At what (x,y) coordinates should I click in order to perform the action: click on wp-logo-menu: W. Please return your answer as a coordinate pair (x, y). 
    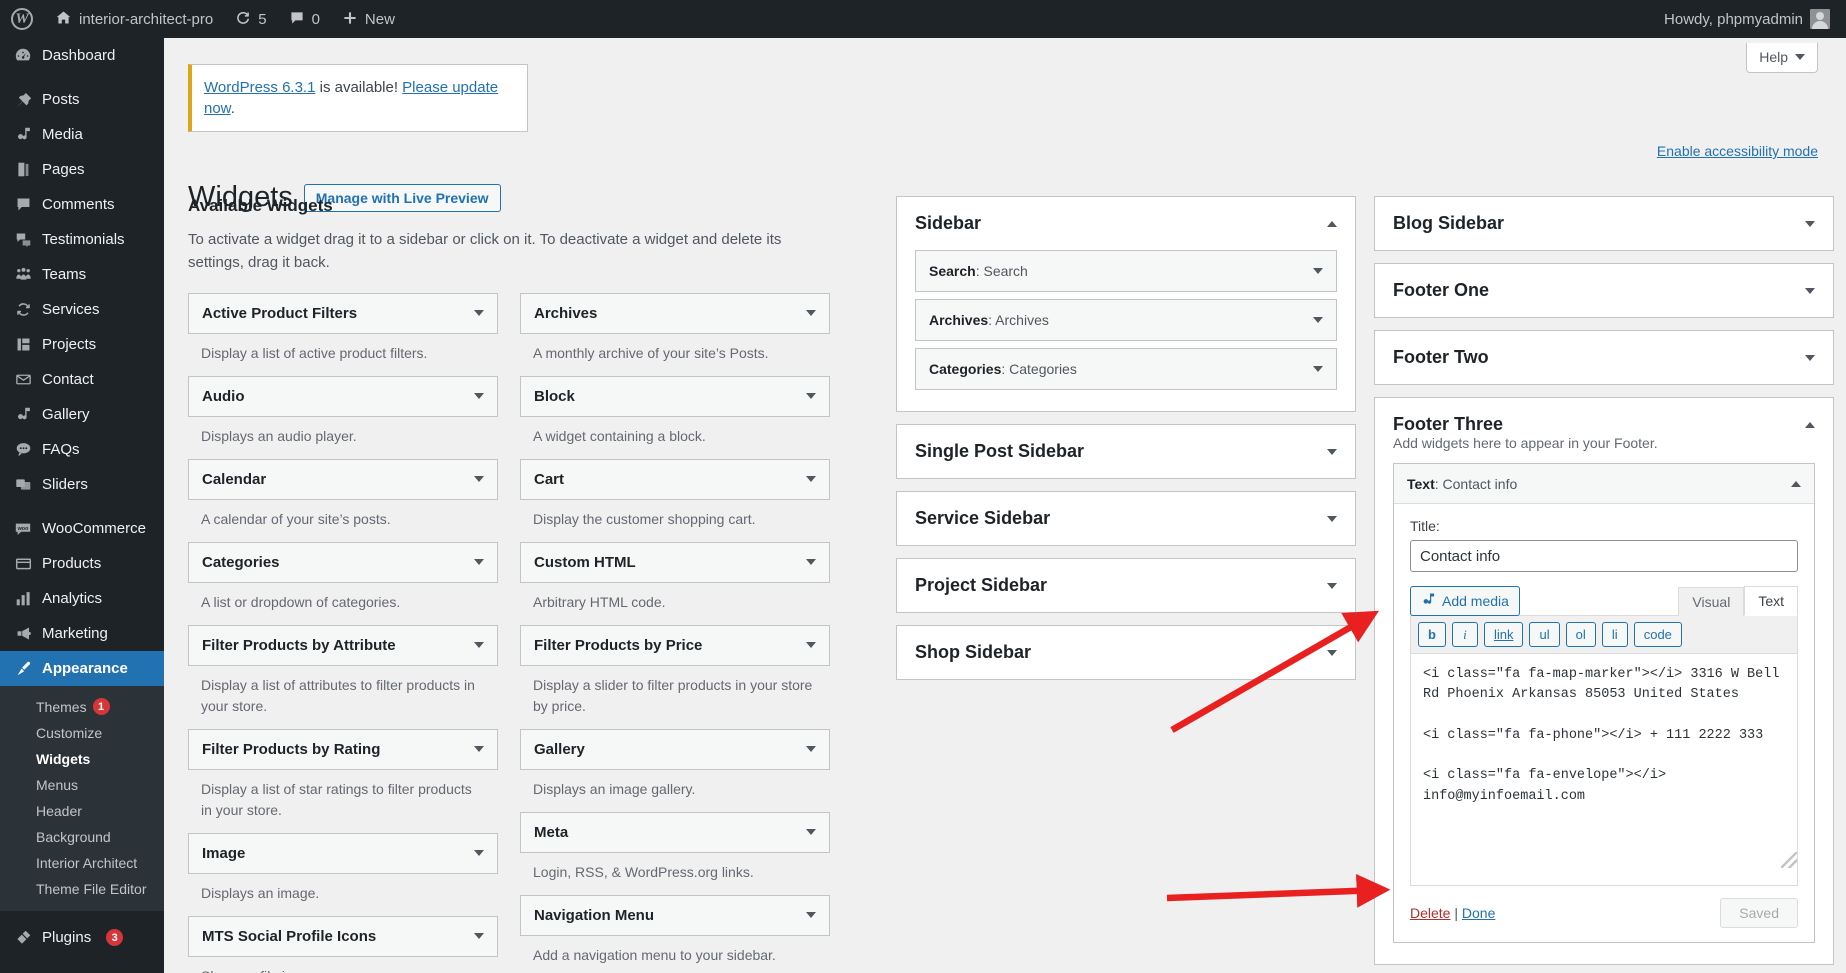
    Looking at the image, I should click on (22, 19).